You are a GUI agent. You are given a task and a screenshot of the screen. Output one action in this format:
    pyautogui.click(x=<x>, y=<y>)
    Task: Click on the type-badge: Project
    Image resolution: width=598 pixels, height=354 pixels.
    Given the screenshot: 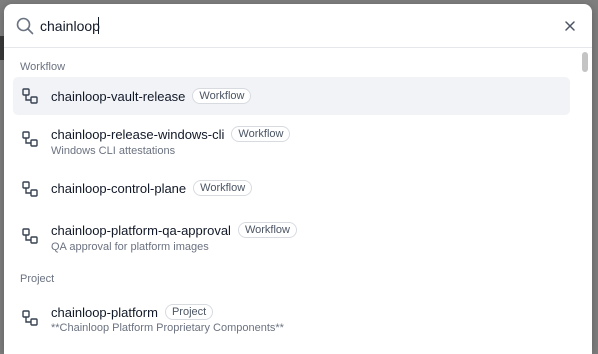 What is the action you would take?
    pyautogui.click(x=189, y=312)
    